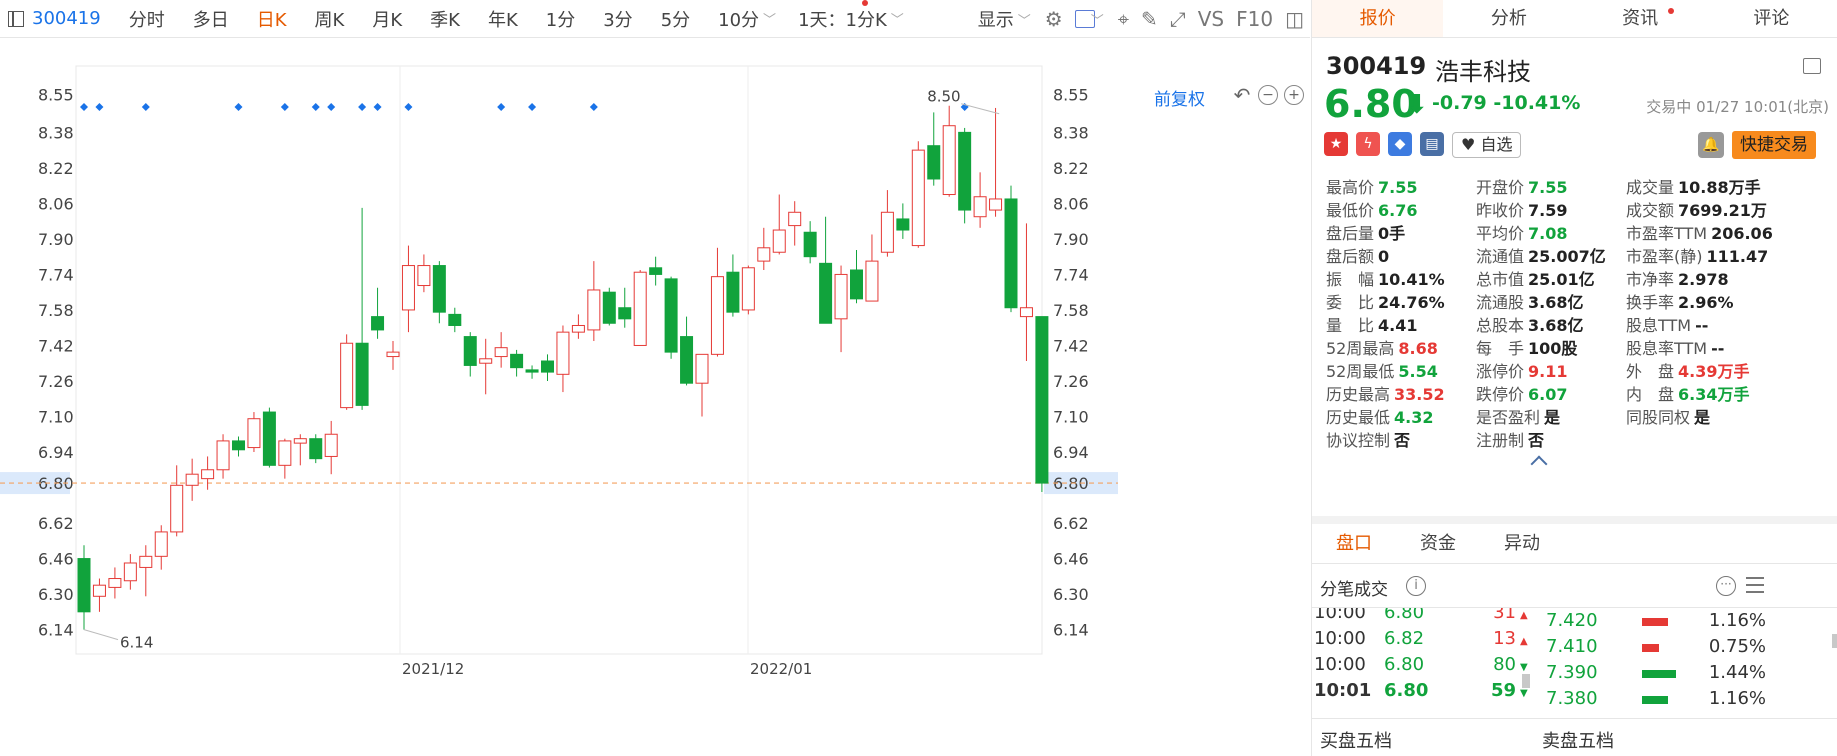 This screenshot has width=1837, height=756. Describe the element at coordinates (675, 19) in the screenshot. I see `tab-5min: 5分` at that location.